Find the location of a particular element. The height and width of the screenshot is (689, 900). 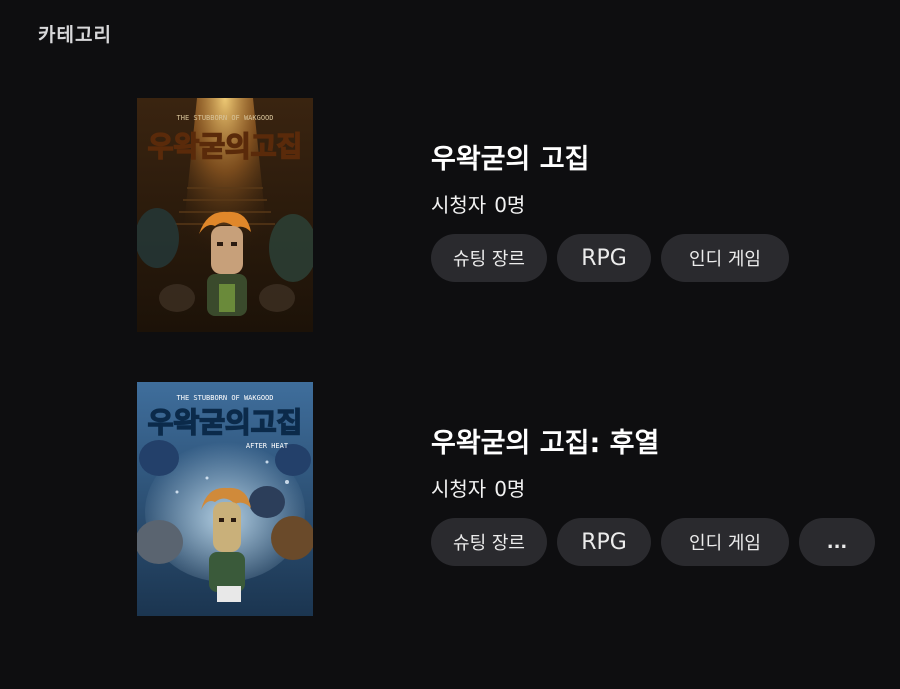

cover-art: THE STUBBORN OF WAKGOOD 우왁굳의고집 is located at coordinates (225, 215).